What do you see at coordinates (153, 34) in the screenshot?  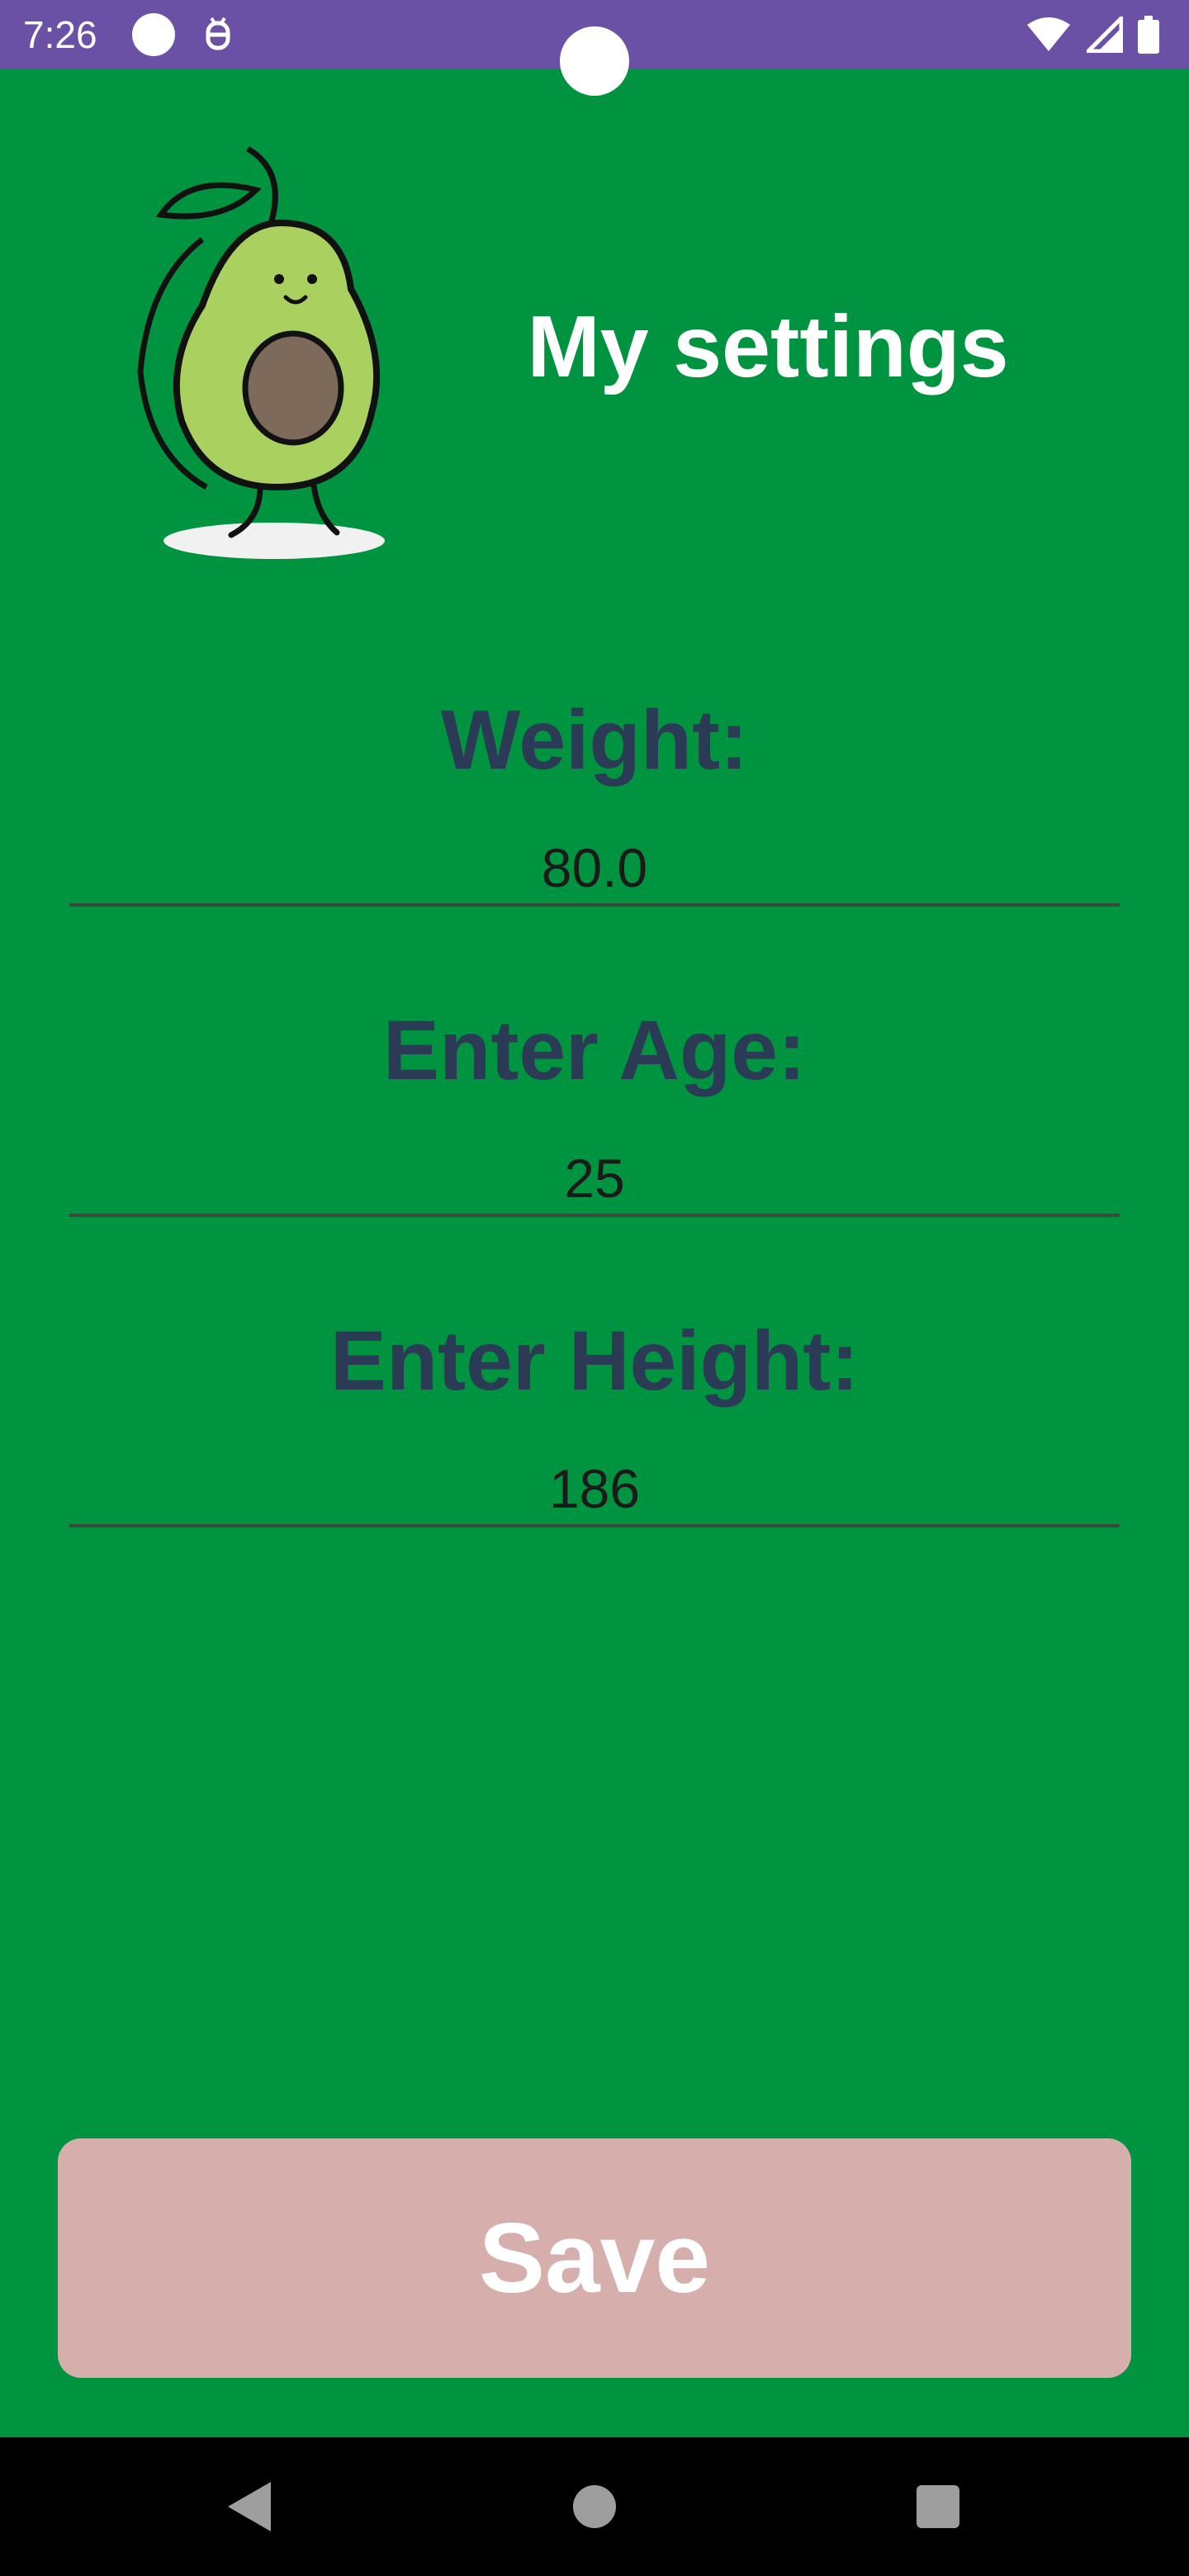 I see `circle-icon` at bounding box center [153, 34].